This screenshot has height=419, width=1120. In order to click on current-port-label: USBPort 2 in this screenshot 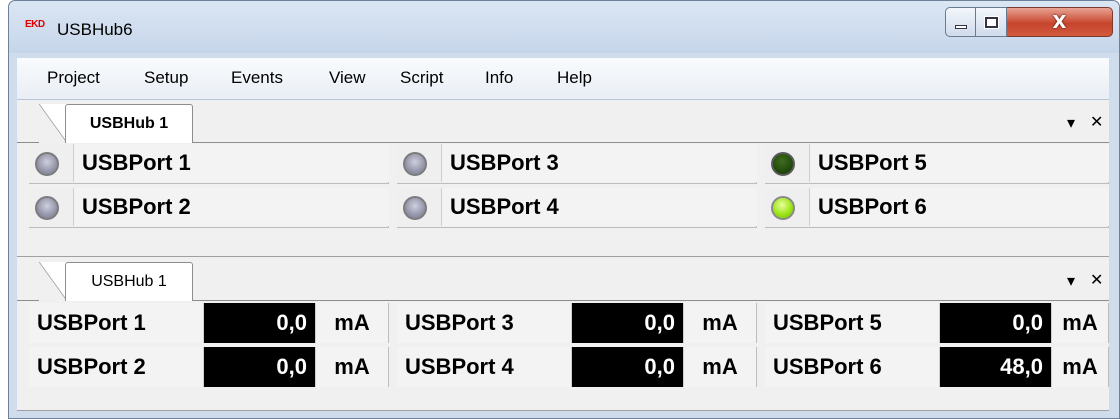, I will do `click(116, 367)`.